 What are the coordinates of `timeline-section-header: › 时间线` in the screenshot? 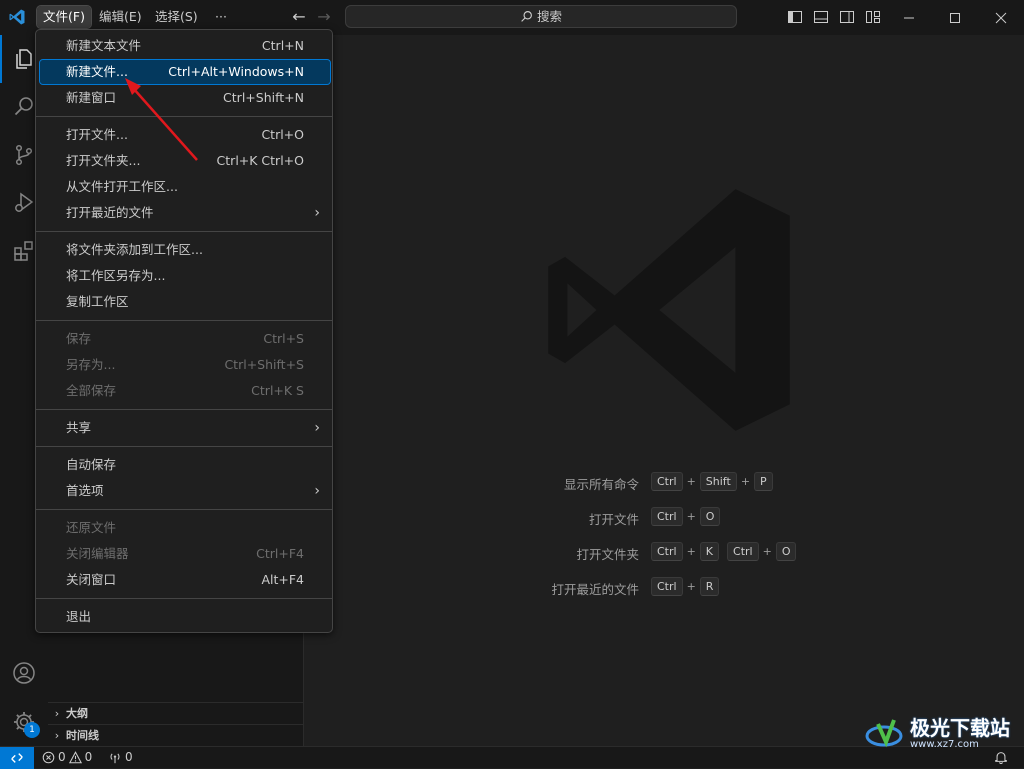 It's located at (175, 735).